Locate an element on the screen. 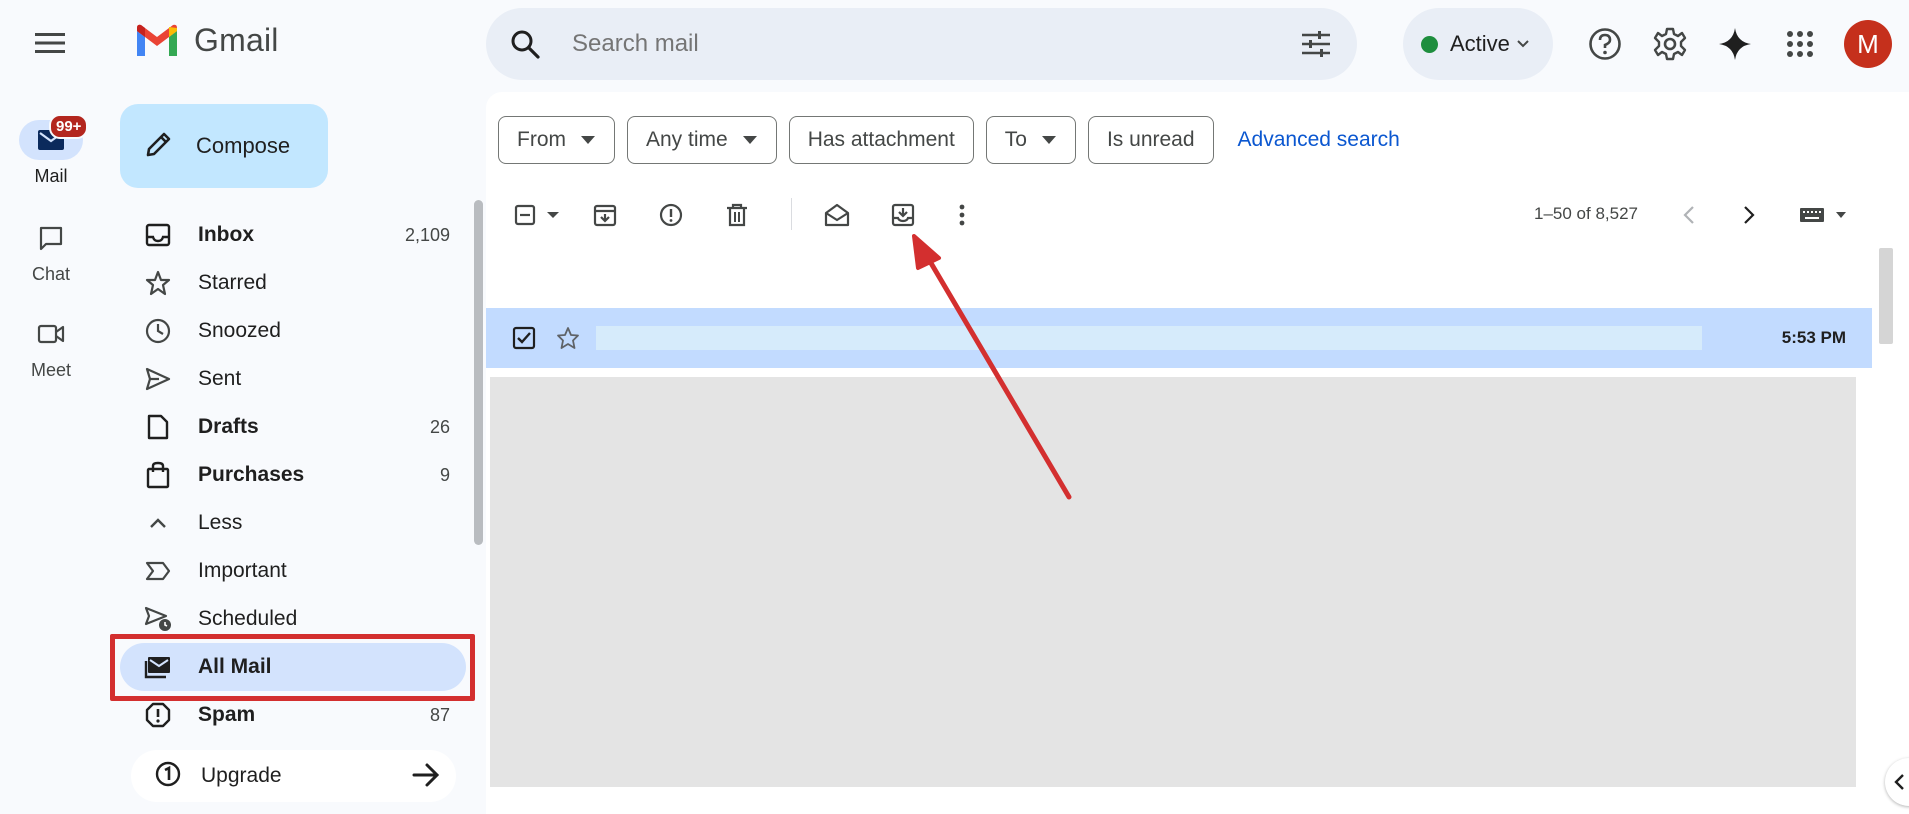 This screenshot has height=814, width=1909. nav-item-purchases: Purchases 9 is located at coordinates (293, 475).